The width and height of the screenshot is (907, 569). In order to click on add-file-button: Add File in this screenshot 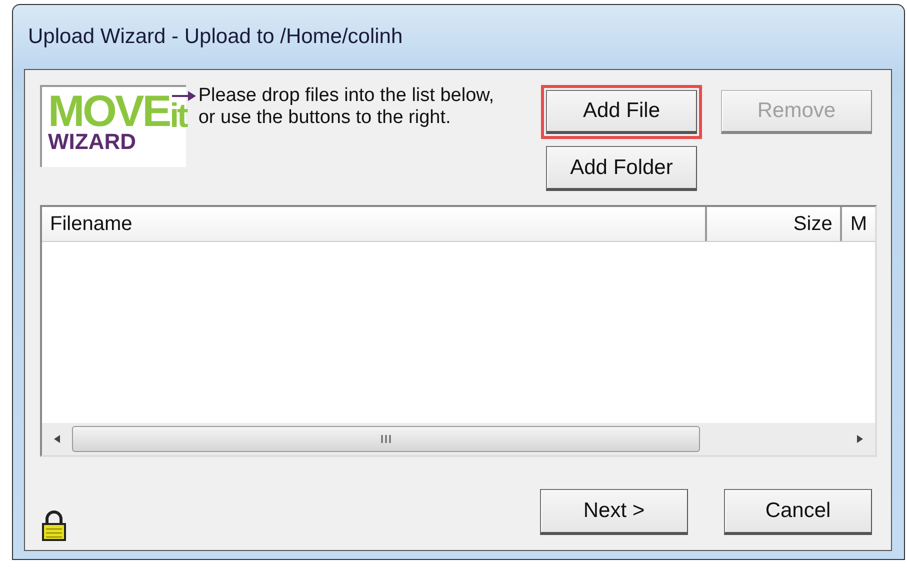, I will do `click(621, 112)`.